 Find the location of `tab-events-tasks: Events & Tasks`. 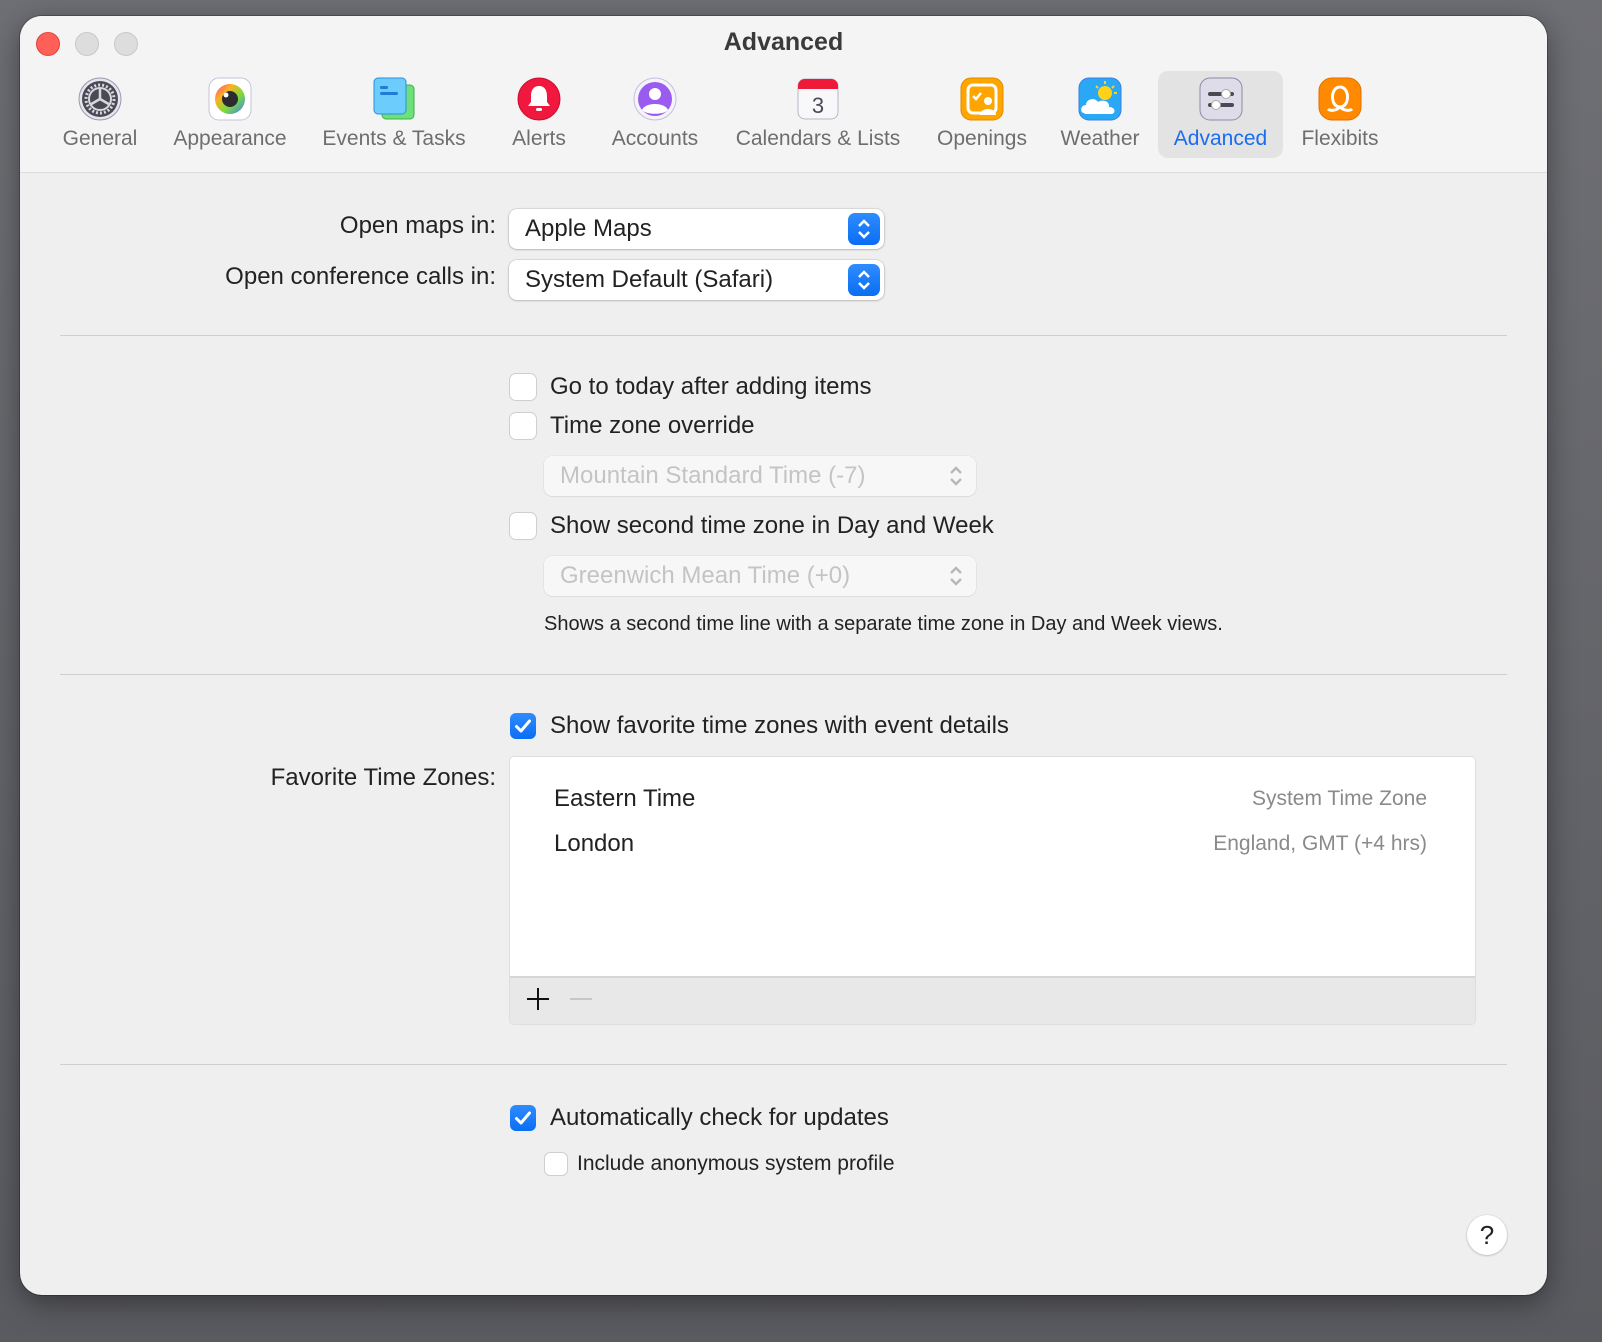

tab-events-tasks: Events & Tasks is located at coordinates (394, 114).